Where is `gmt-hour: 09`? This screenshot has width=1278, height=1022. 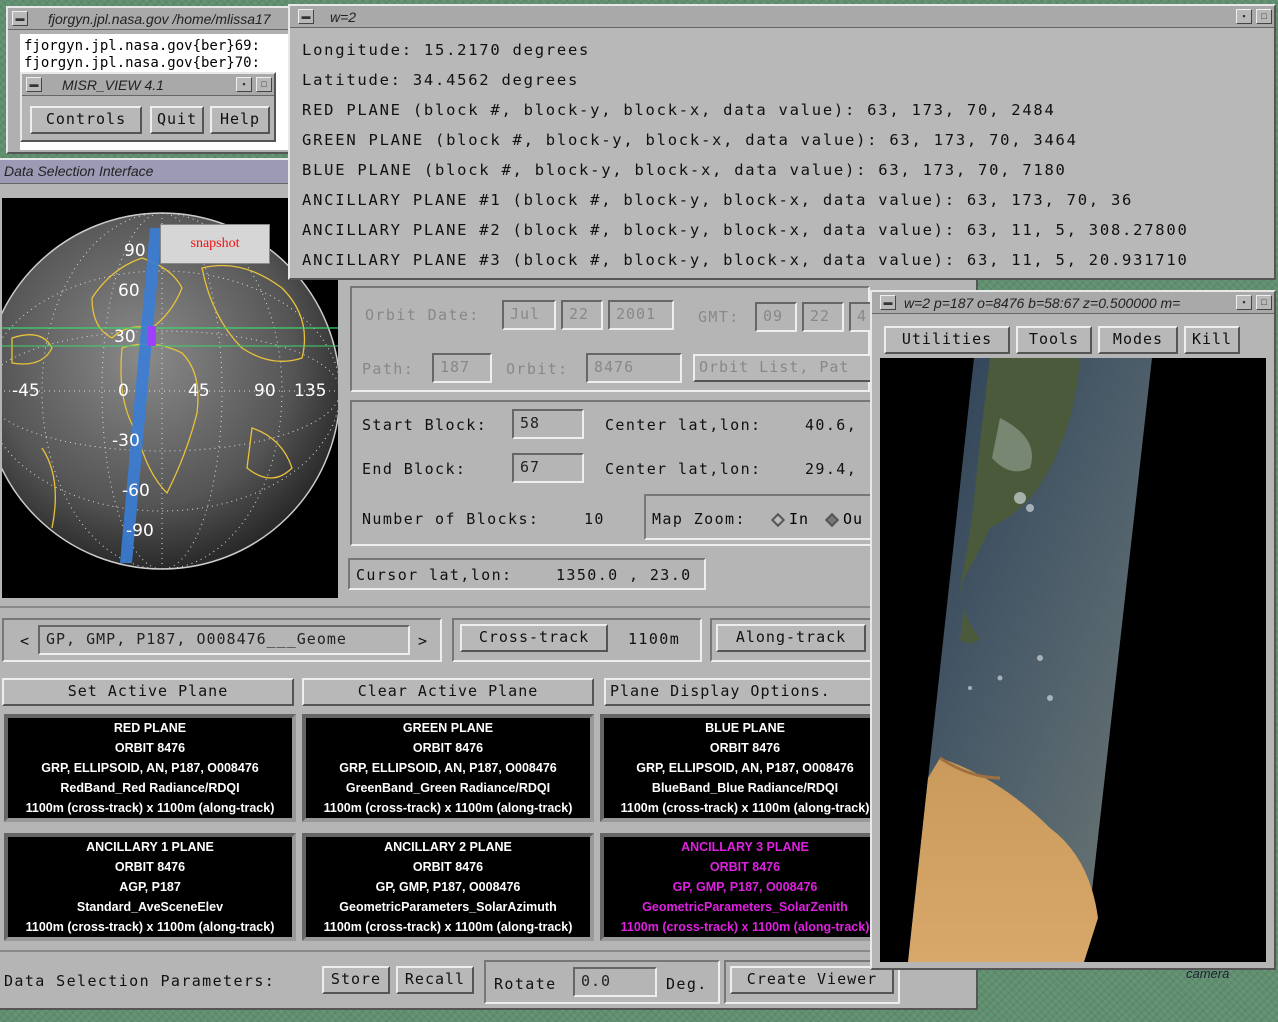 gmt-hour: 09 is located at coordinates (776, 317).